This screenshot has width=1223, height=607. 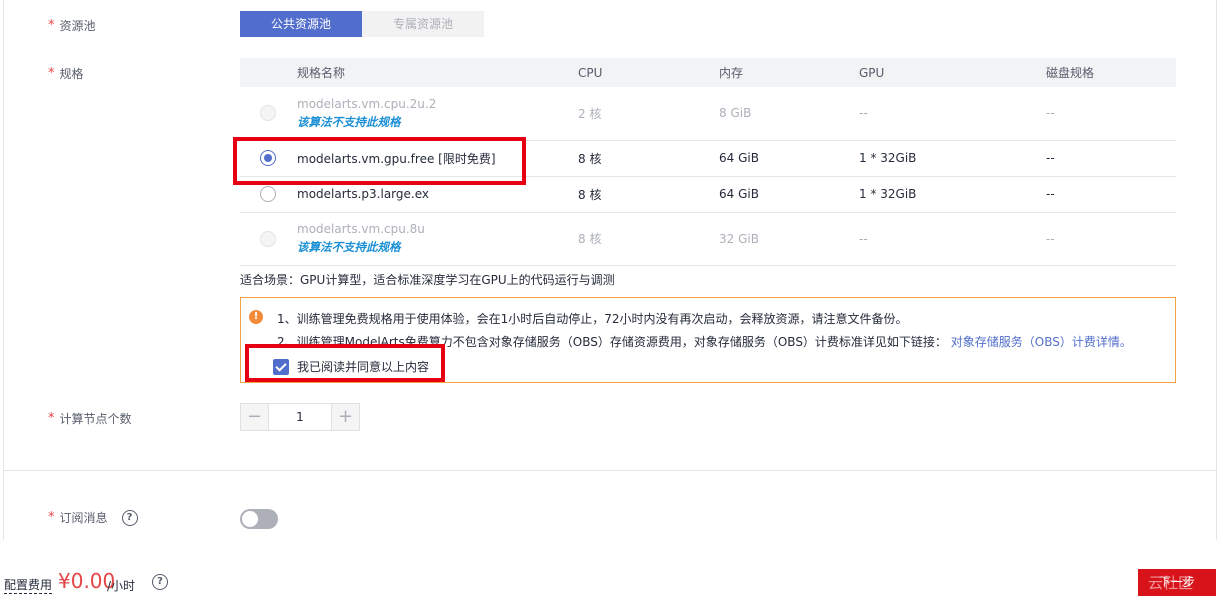 What do you see at coordinates (610, 470) in the screenshot?
I see `section-divider` at bounding box center [610, 470].